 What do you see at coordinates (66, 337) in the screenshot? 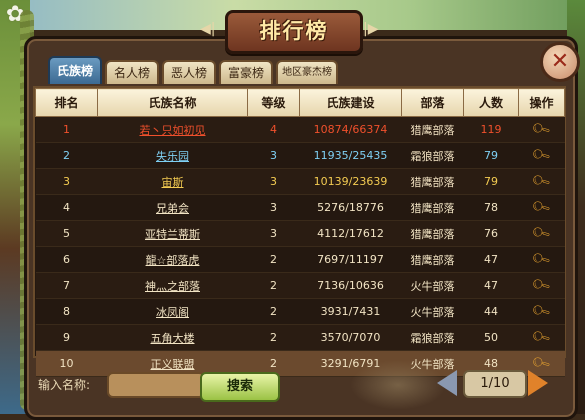
I see `rank-cell: 9` at bounding box center [66, 337].